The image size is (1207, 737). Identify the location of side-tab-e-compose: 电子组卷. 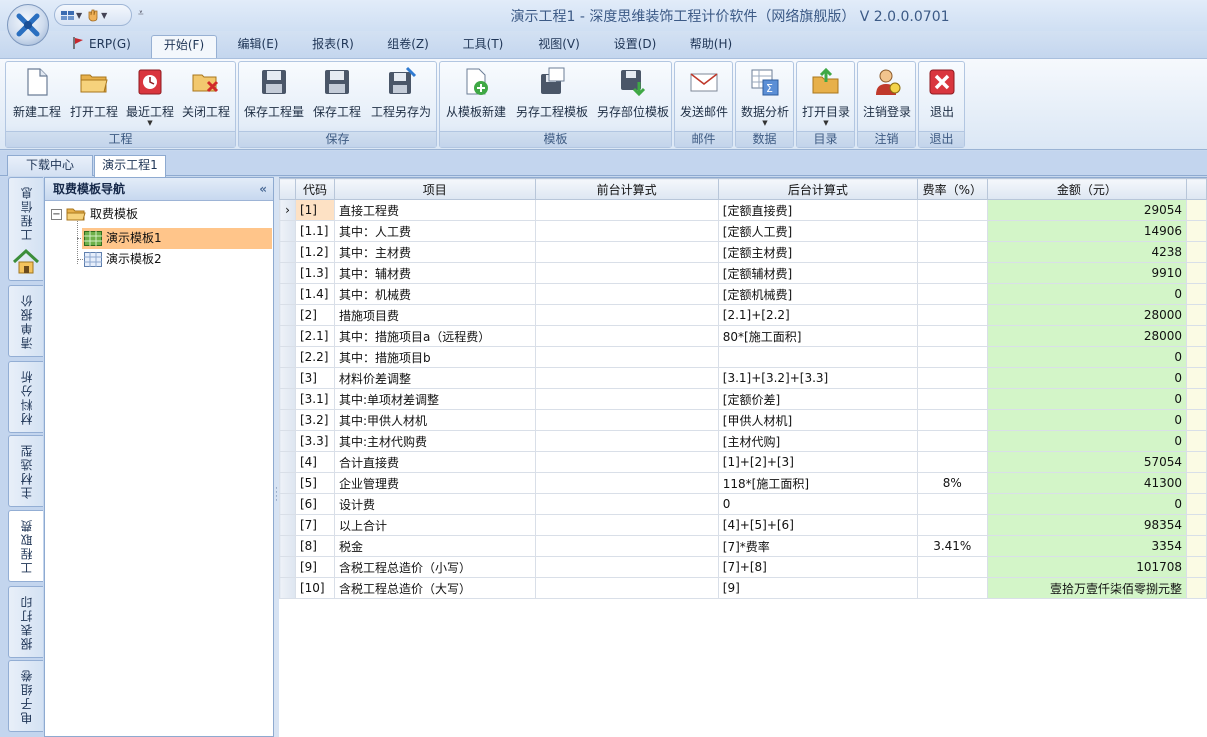
(25, 696).